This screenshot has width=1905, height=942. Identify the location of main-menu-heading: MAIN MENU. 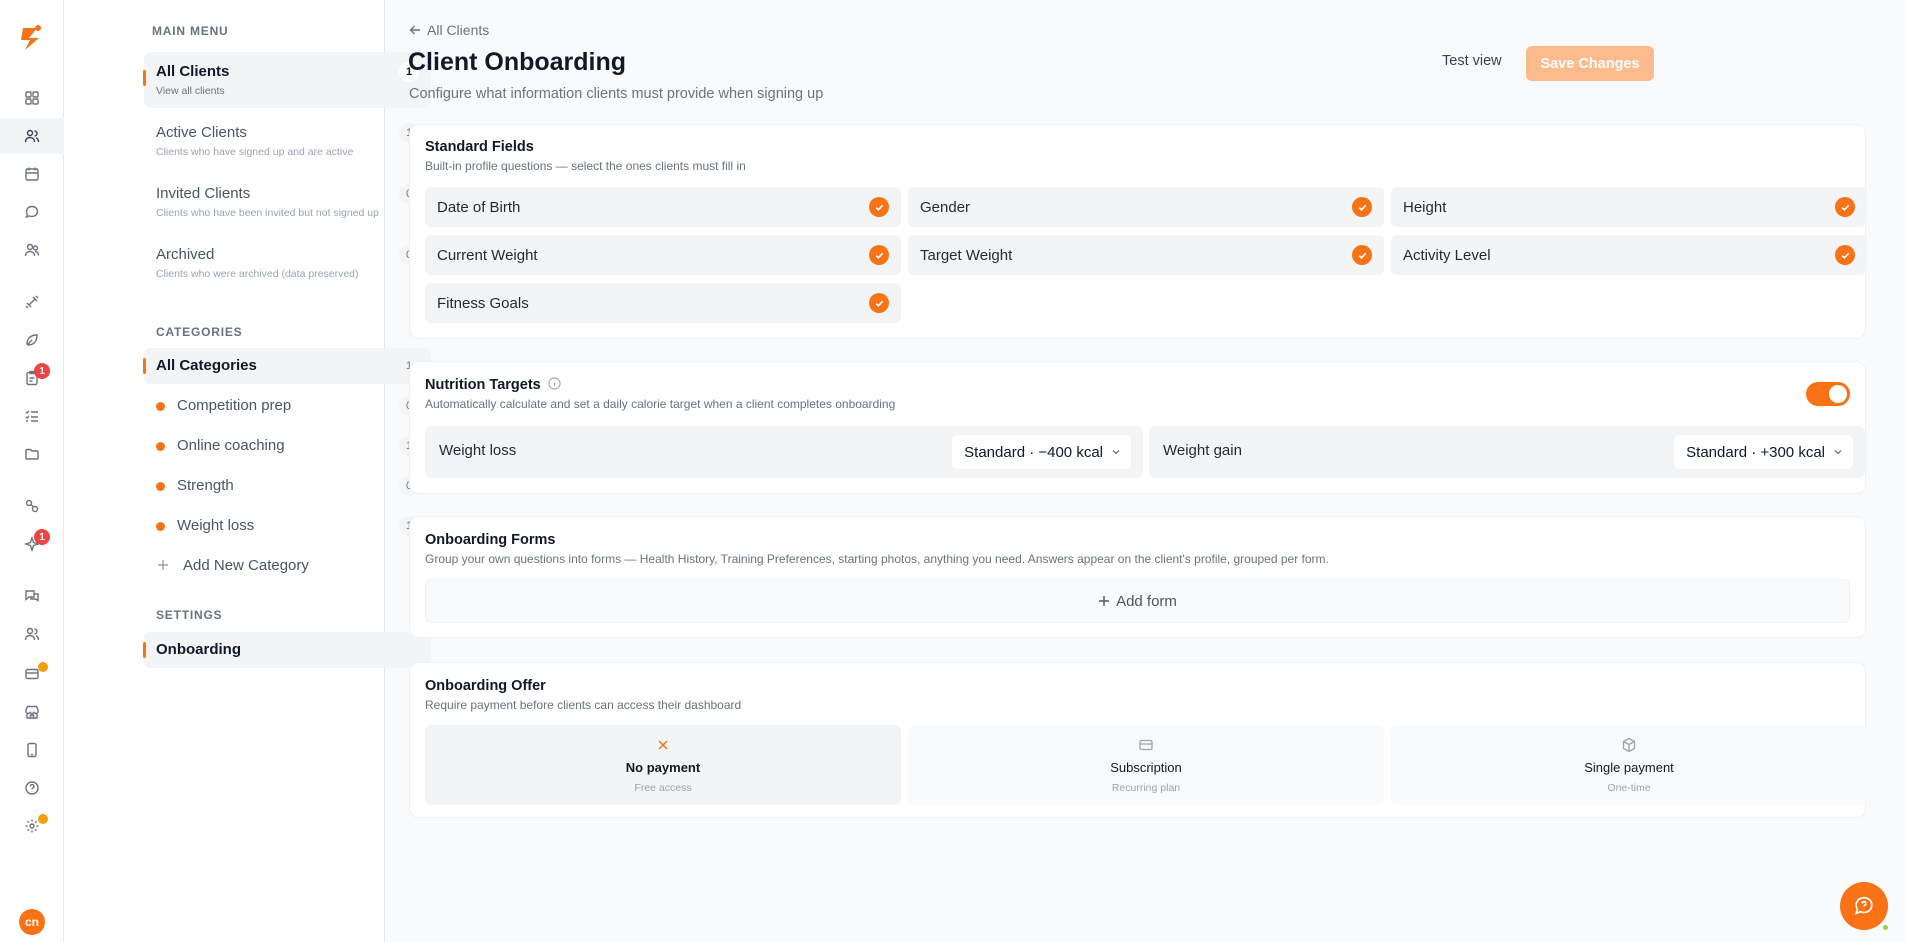
(190, 31).